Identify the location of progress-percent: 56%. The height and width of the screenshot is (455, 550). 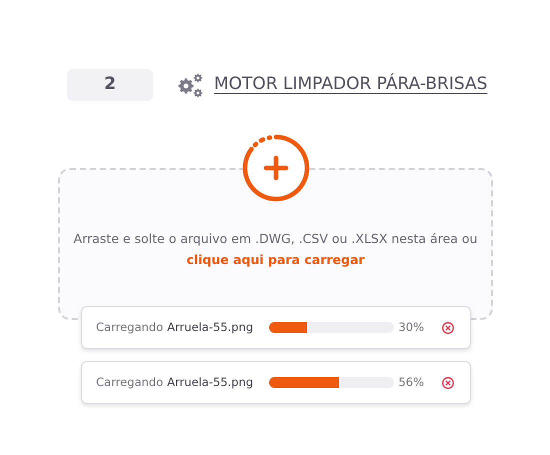
(411, 382).